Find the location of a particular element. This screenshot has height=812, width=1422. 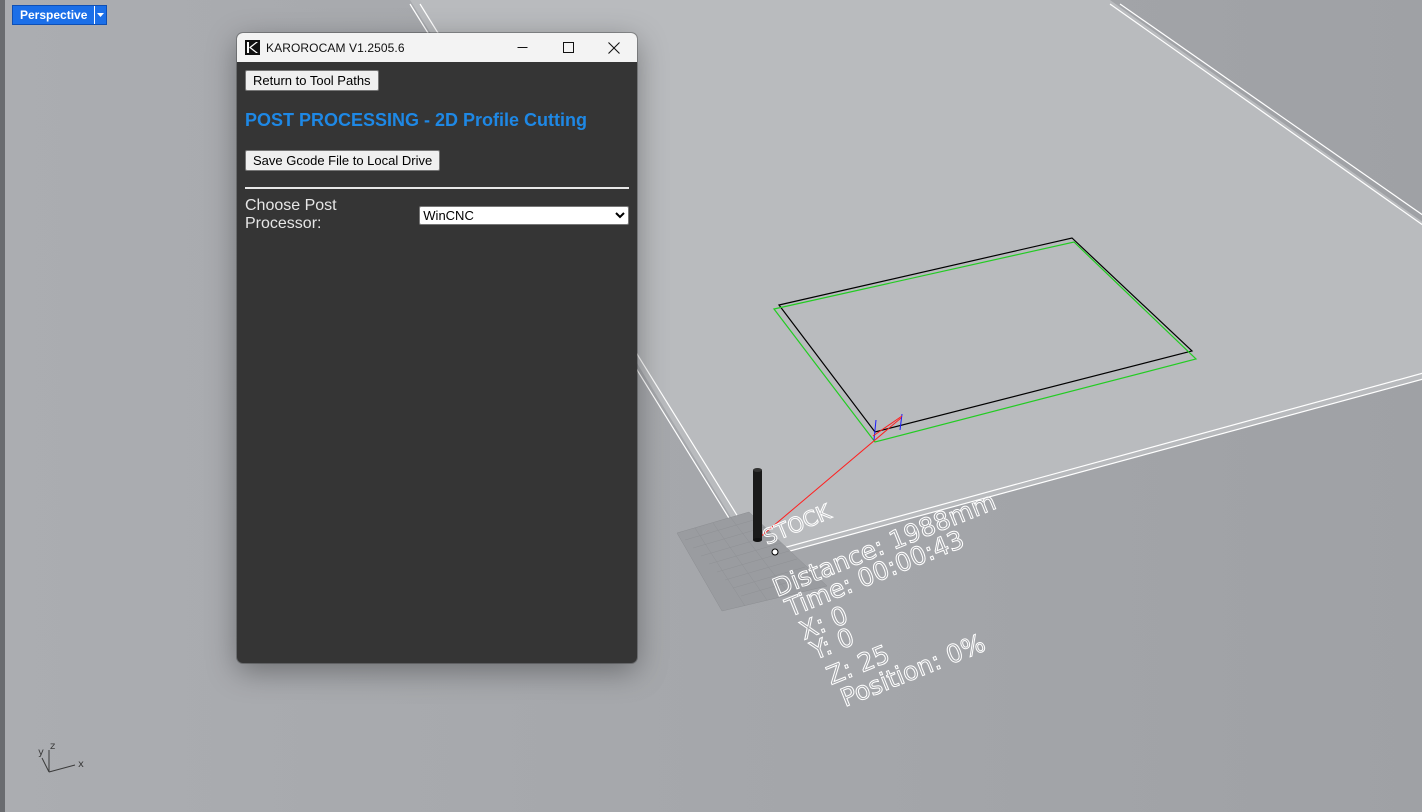

post-processor-row: Choose Post Processor: WinCNC is located at coordinates (437, 215).